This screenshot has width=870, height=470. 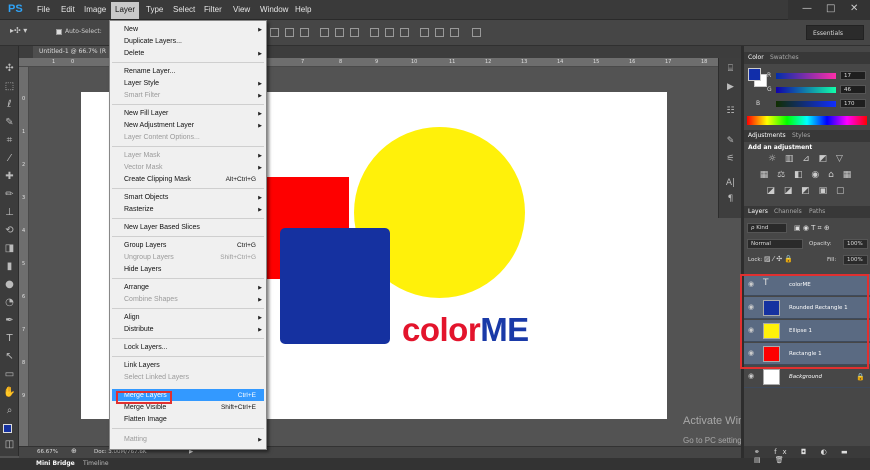 I want to click on distribute-left-icon, so click(x=424, y=32).